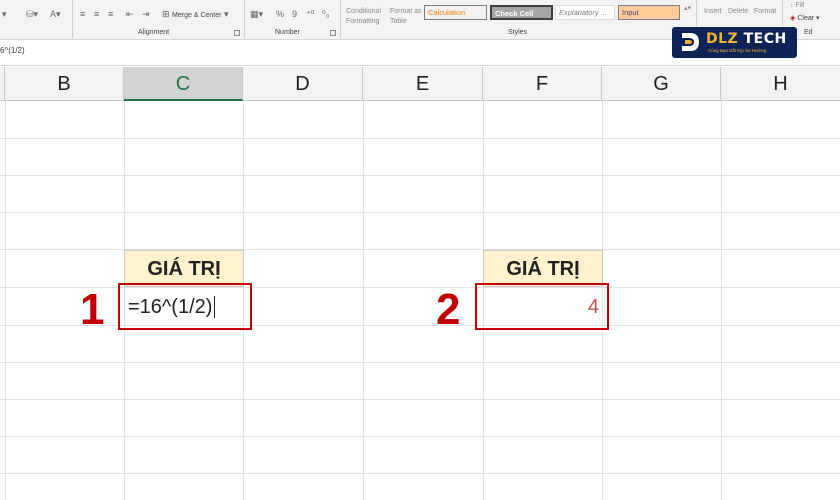  I want to click on increase-decimal-icon: ⁺⁰, so click(310, 14).